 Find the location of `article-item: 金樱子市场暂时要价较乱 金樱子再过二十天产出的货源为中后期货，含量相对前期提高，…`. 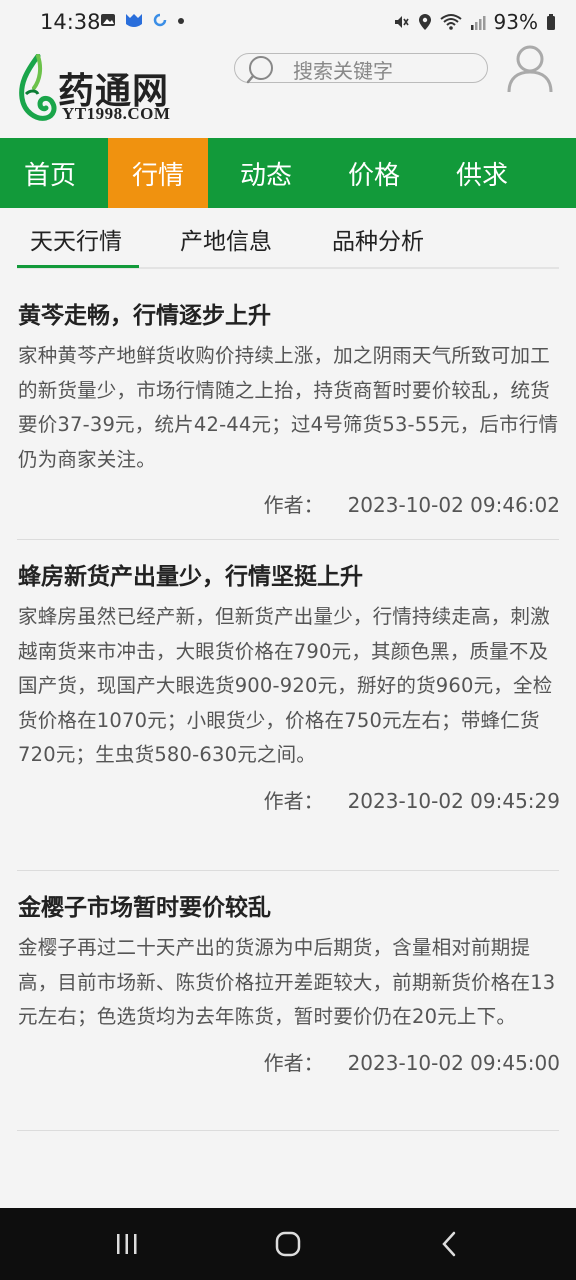

article-item: 金樱子市场暂时要价较乱 金樱子再过二十天产出的货源为中后期货，含量相对前期提高，… is located at coordinates (289, 984).